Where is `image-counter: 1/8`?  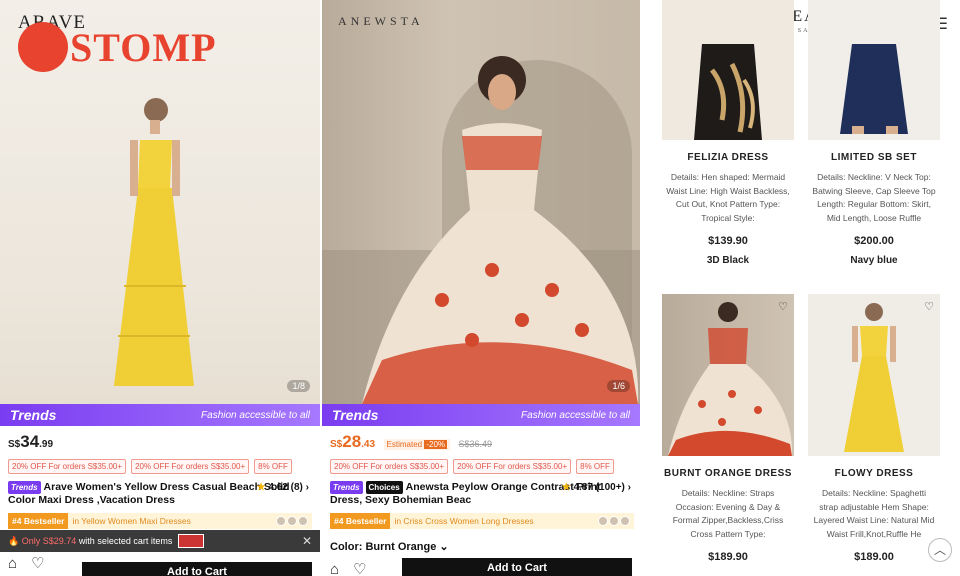 image-counter: 1/8 is located at coordinates (298, 386).